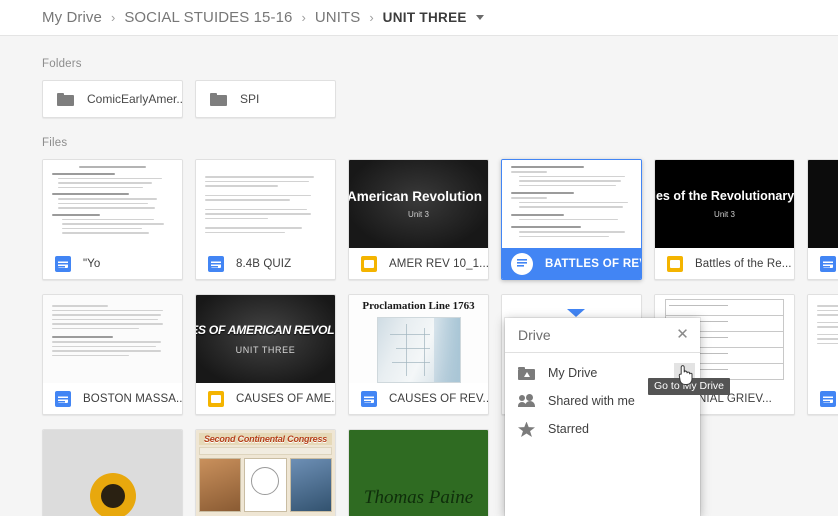 This screenshot has width=838, height=516. What do you see at coordinates (534, 335) in the screenshot?
I see `dialog-title: Drive` at bounding box center [534, 335].